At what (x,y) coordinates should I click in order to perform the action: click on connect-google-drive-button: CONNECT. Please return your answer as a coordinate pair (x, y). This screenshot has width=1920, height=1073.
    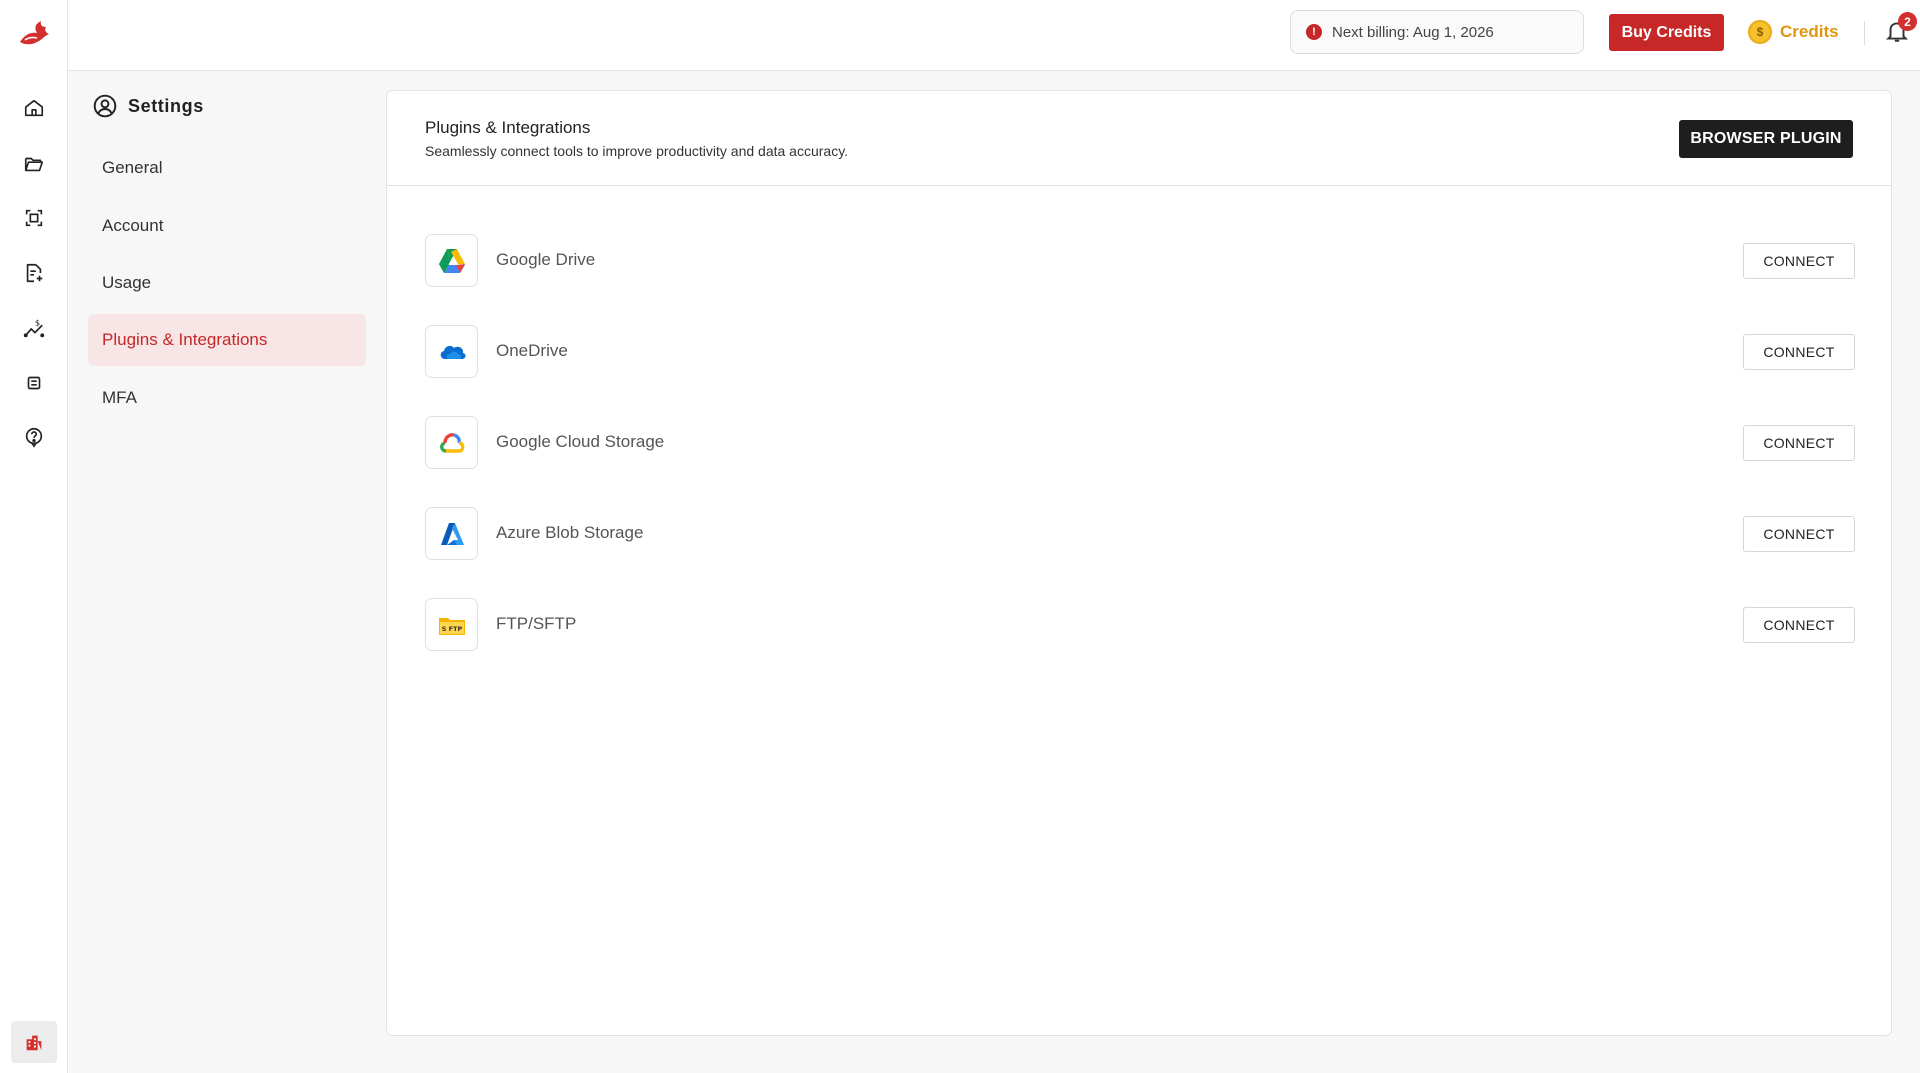
    Looking at the image, I should click on (1799, 261).